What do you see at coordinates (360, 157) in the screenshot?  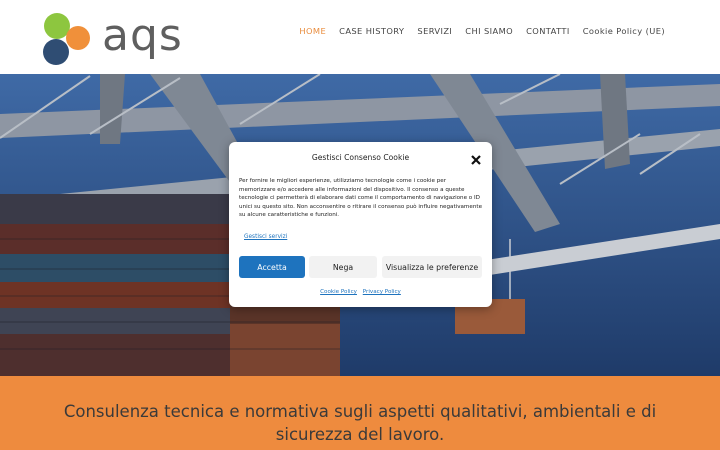 I see `modal-title: Gestisci Consenso Cookie` at bounding box center [360, 157].